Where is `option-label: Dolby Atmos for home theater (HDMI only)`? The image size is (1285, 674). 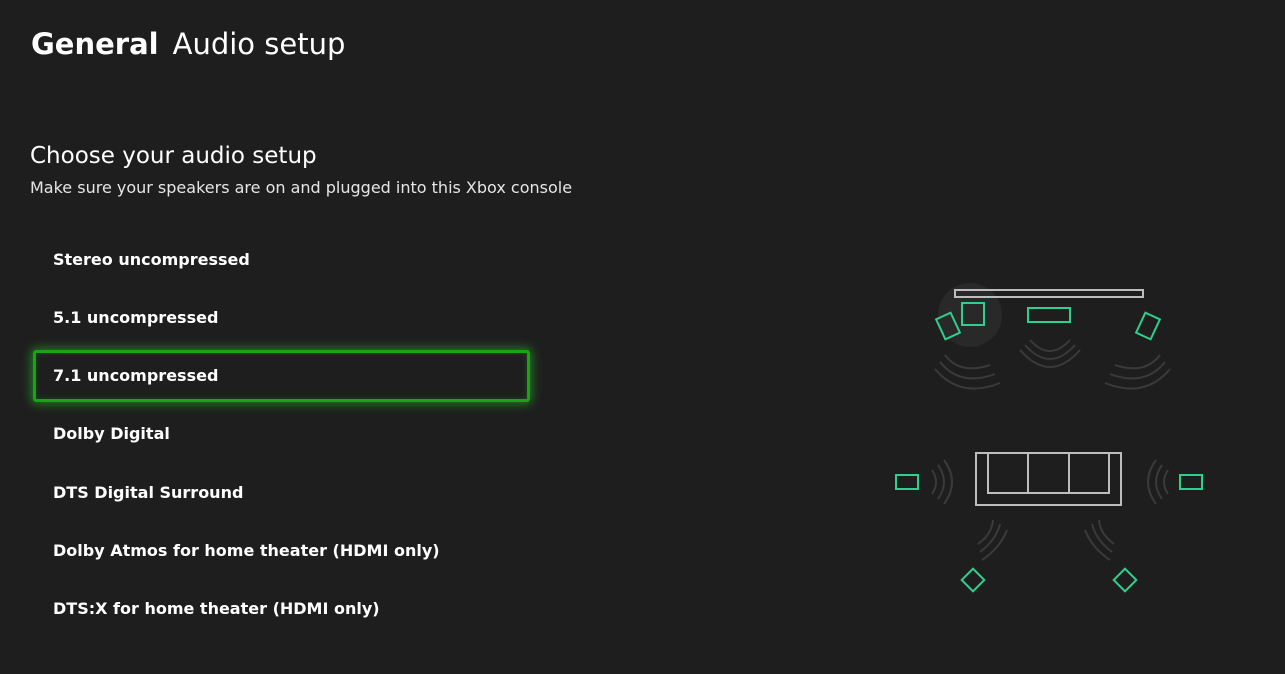 option-label: Dolby Atmos for home theater (HDMI only) is located at coordinates (246, 550).